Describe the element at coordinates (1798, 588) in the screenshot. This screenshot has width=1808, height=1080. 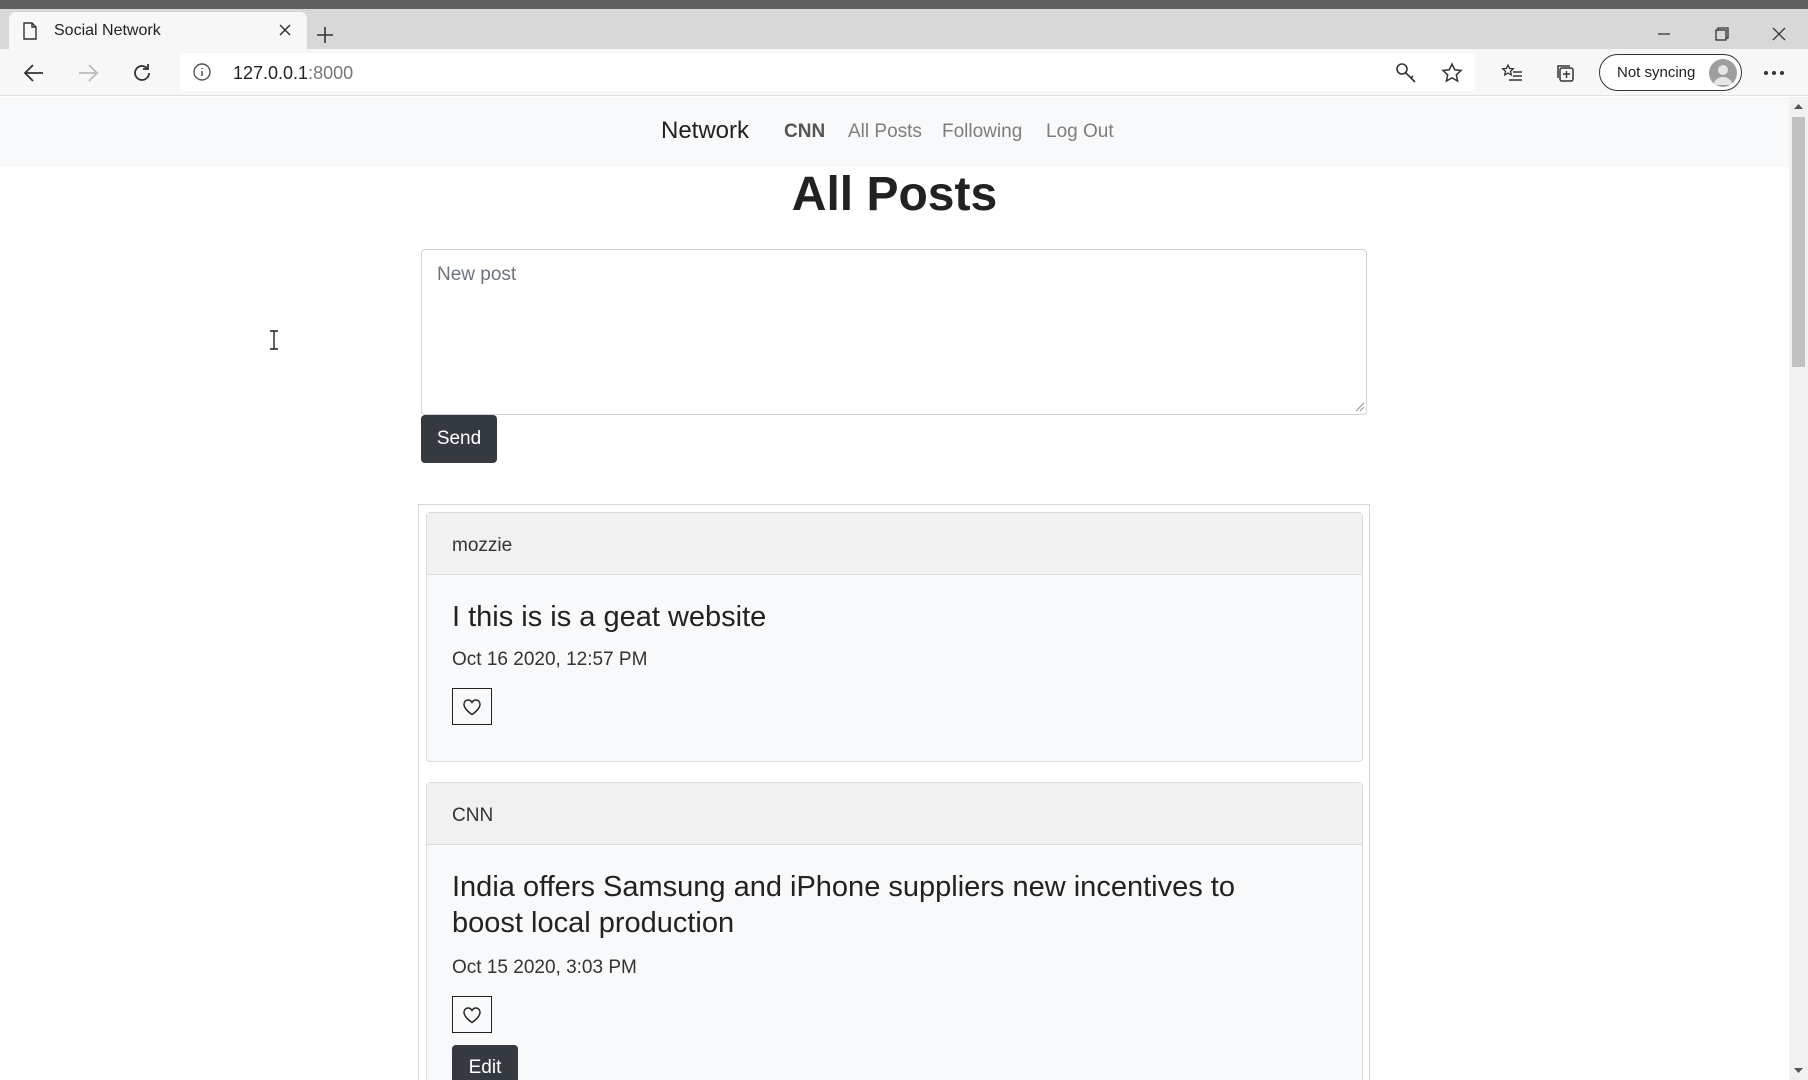
I see `vertical-scrollbar` at that location.